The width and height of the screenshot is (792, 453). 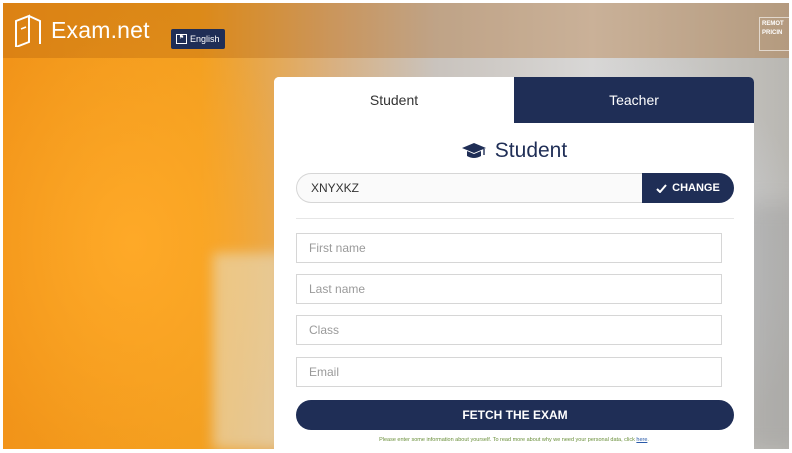 I want to click on corner-text-line2: PRICIN, so click(x=772, y=33).